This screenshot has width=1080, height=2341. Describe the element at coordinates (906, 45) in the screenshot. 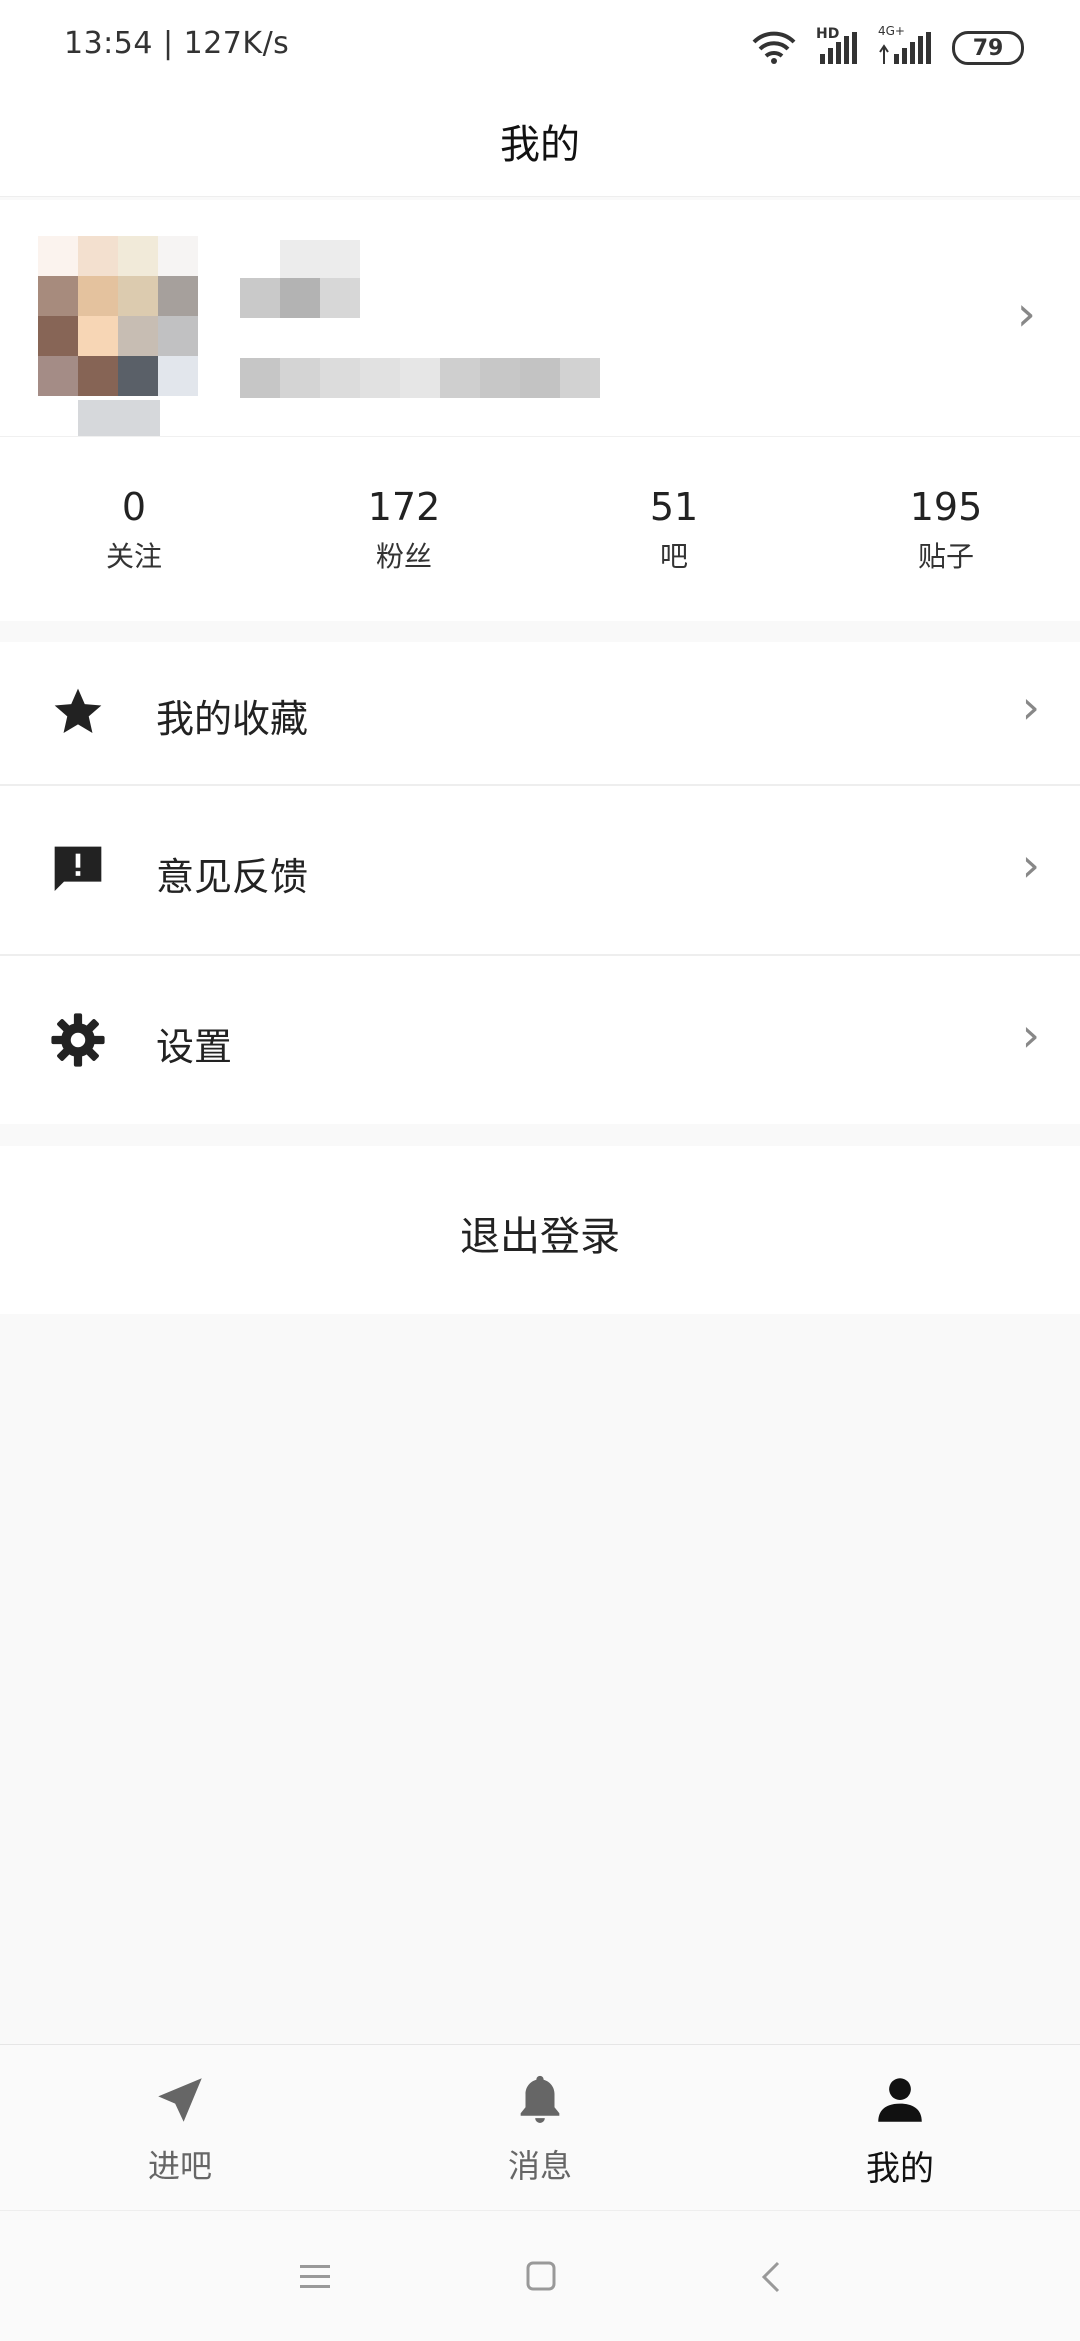

I see `signal-4g-icon: 4G+` at that location.